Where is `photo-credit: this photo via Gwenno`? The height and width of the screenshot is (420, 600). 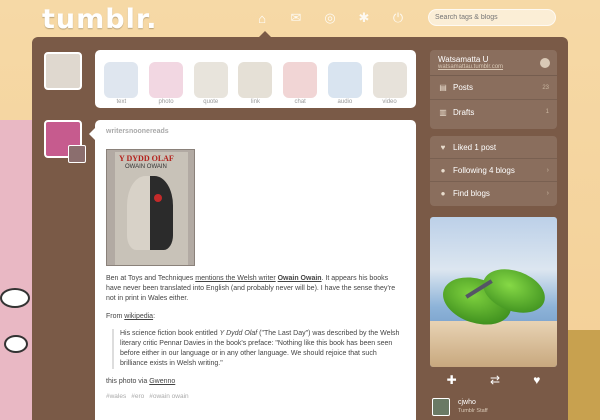
photo-credit: this photo via Gwenno is located at coordinates (255, 382).